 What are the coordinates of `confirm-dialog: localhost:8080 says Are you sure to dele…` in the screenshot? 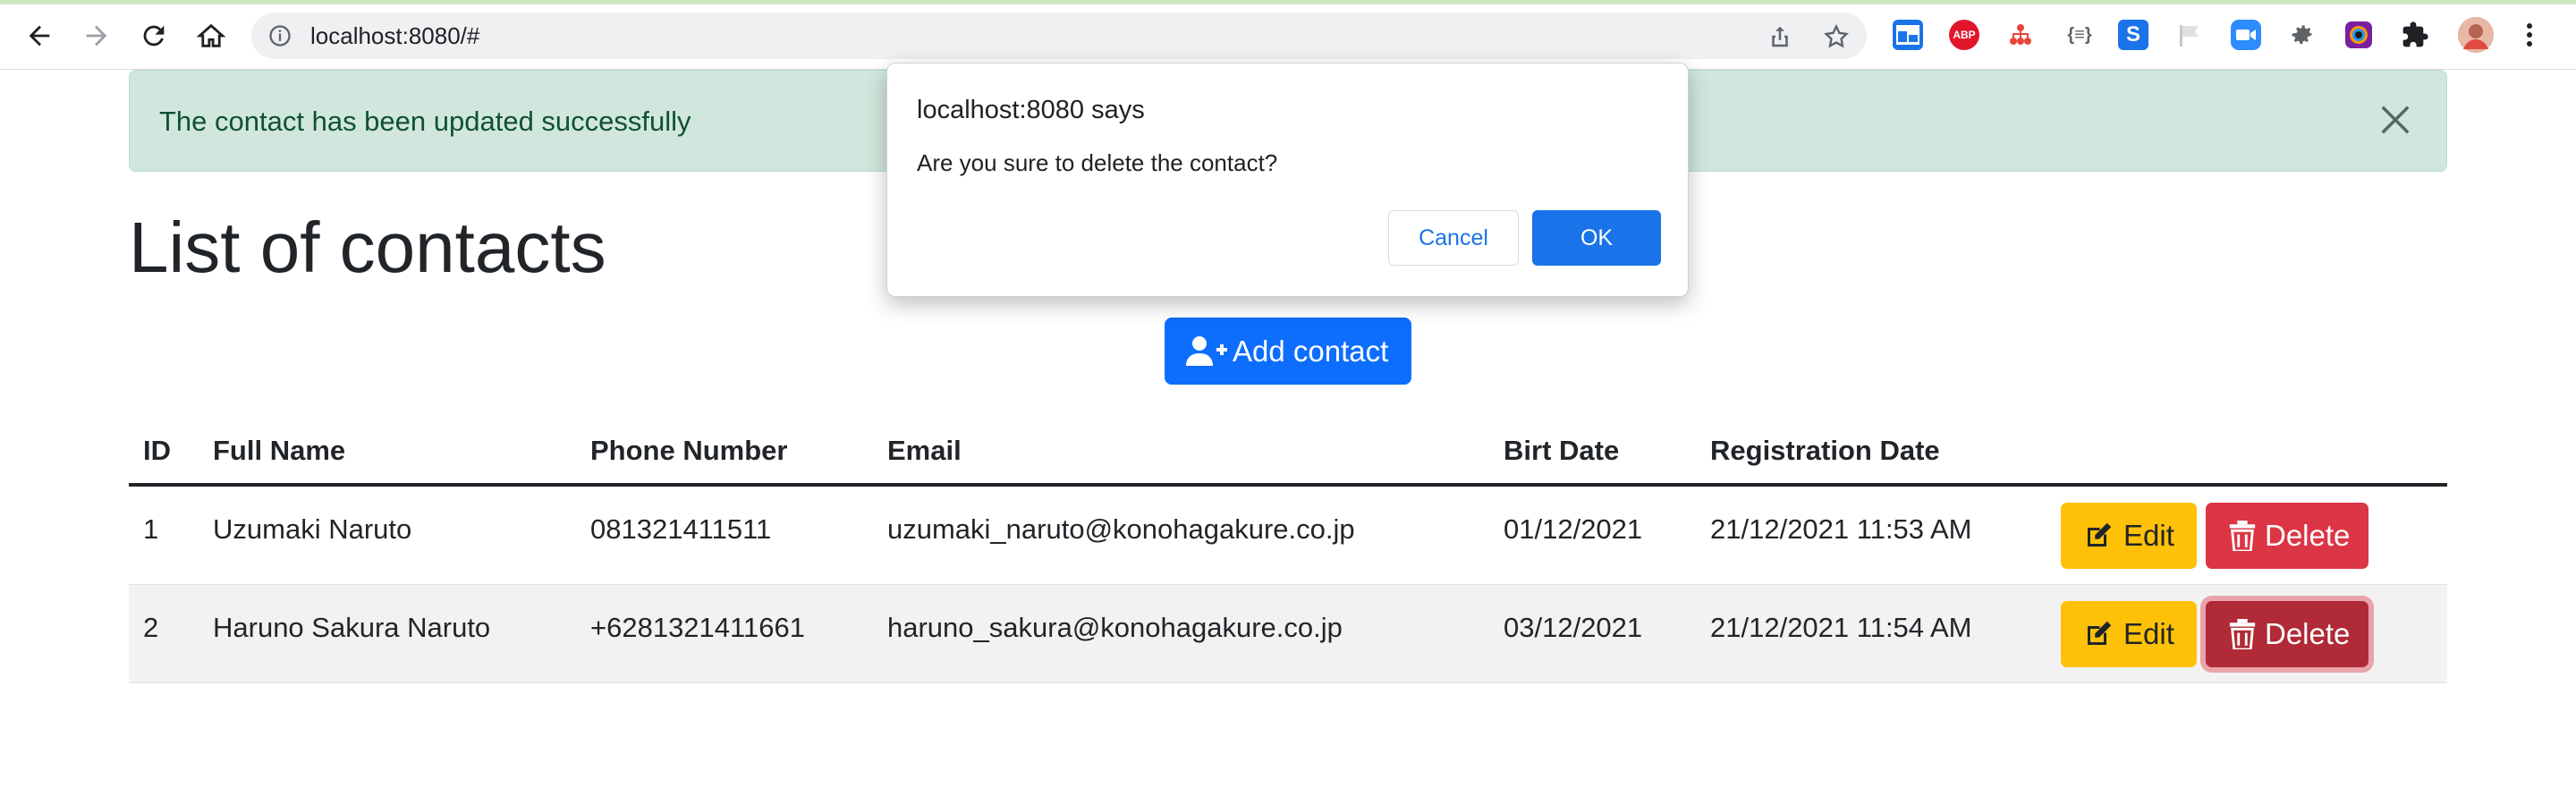 It's located at (1287, 180).